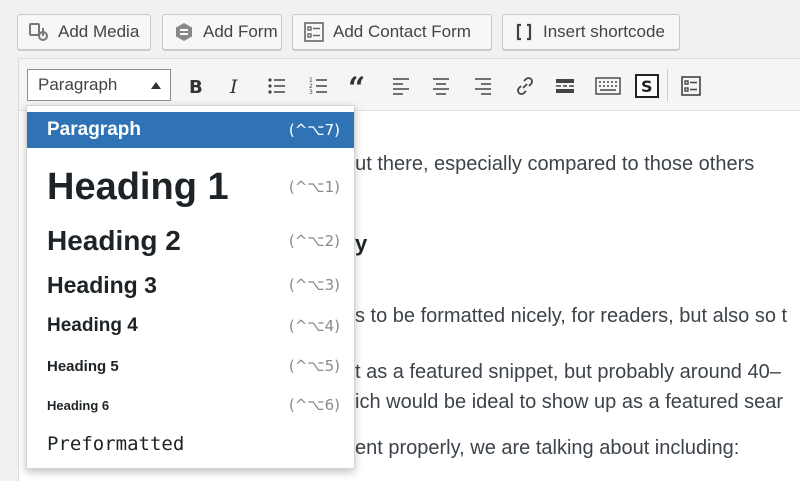  What do you see at coordinates (277, 86) in the screenshot?
I see `bulleted-list-icon` at bounding box center [277, 86].